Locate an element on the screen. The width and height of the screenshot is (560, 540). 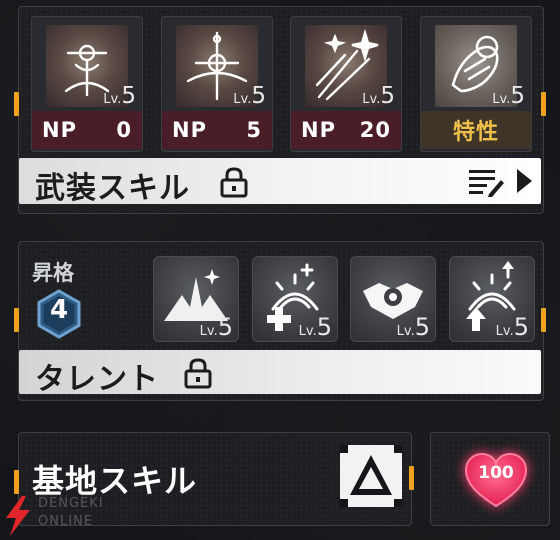
skill-list-icon is located at coordinates (487, 182).